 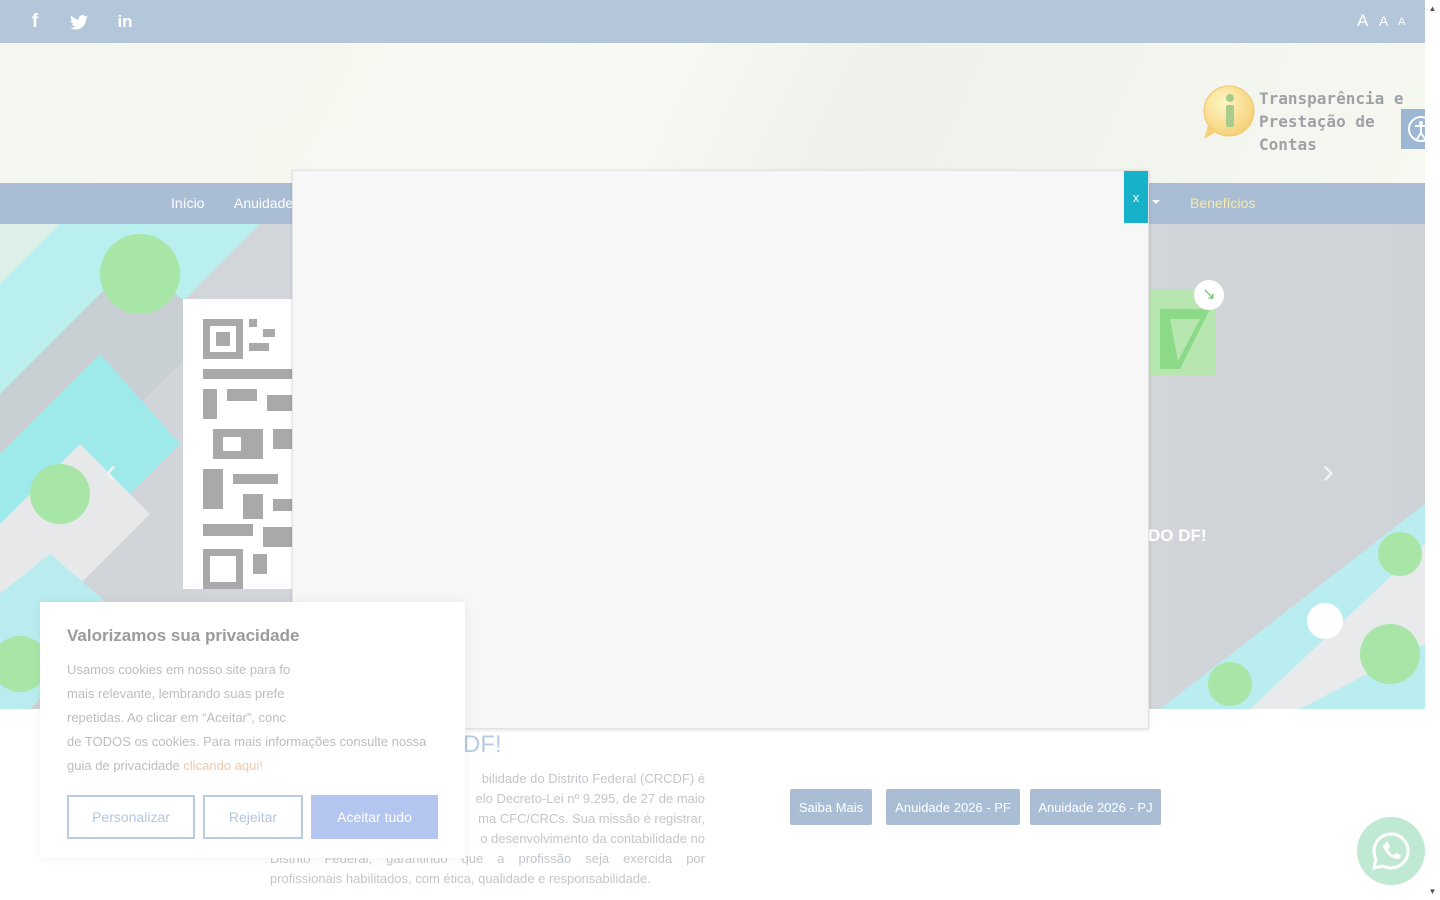 I want to click on page-scrollbar, so click(x=1432, y=450).